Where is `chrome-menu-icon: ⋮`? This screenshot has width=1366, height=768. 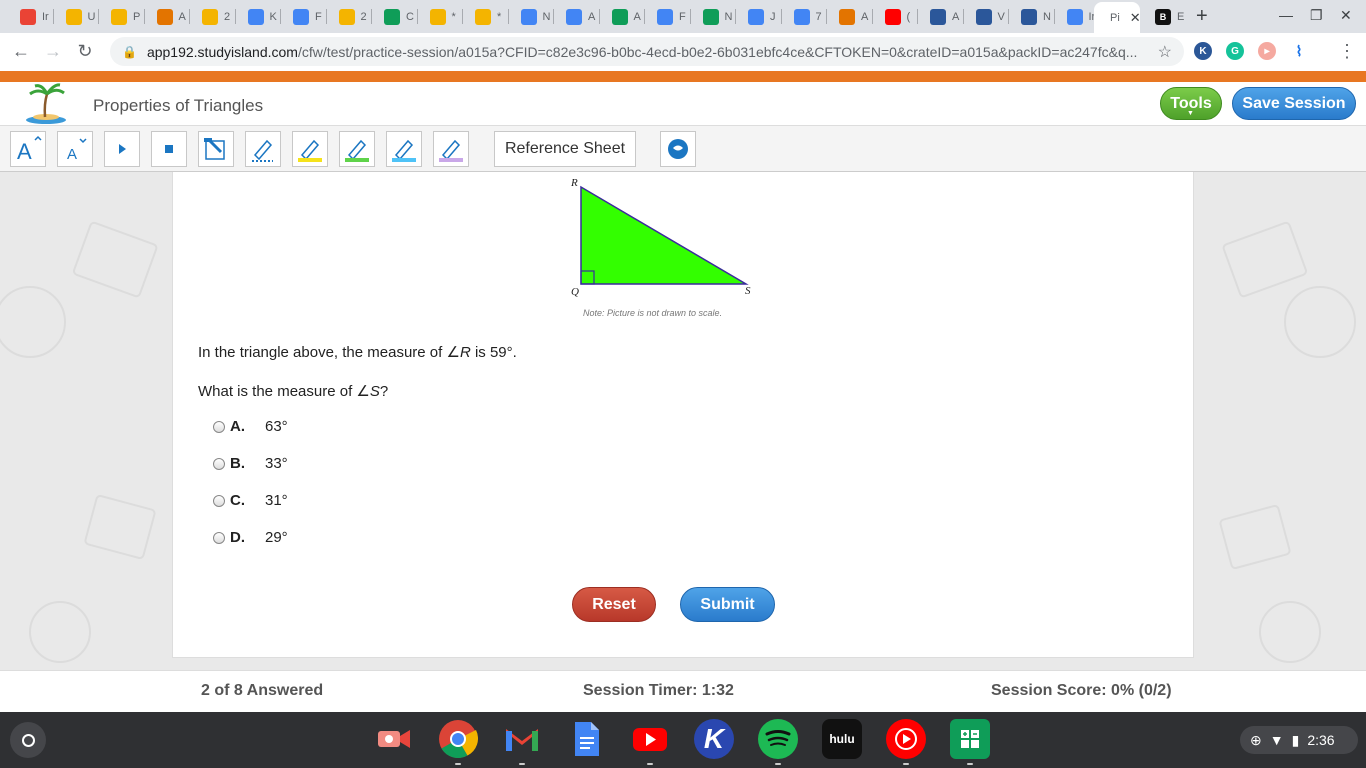 chrome-menu-icon: ⋮ is located at coordinates (1347, 51).